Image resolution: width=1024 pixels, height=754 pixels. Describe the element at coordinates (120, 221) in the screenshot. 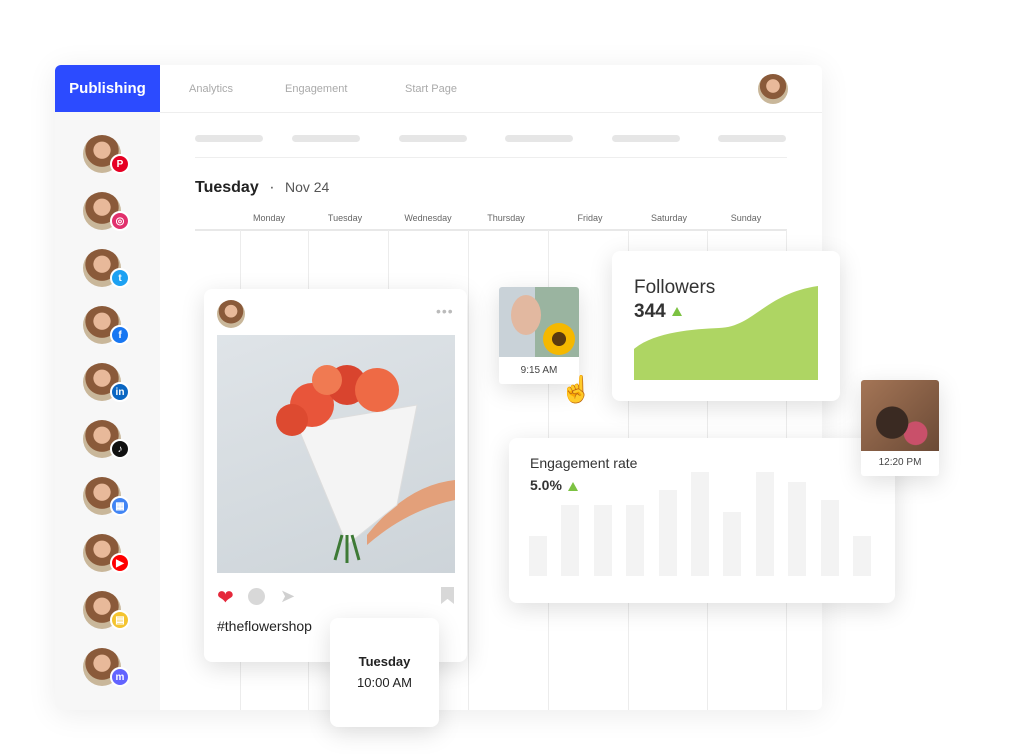

I see `instagram-icon: ◎` at that location.